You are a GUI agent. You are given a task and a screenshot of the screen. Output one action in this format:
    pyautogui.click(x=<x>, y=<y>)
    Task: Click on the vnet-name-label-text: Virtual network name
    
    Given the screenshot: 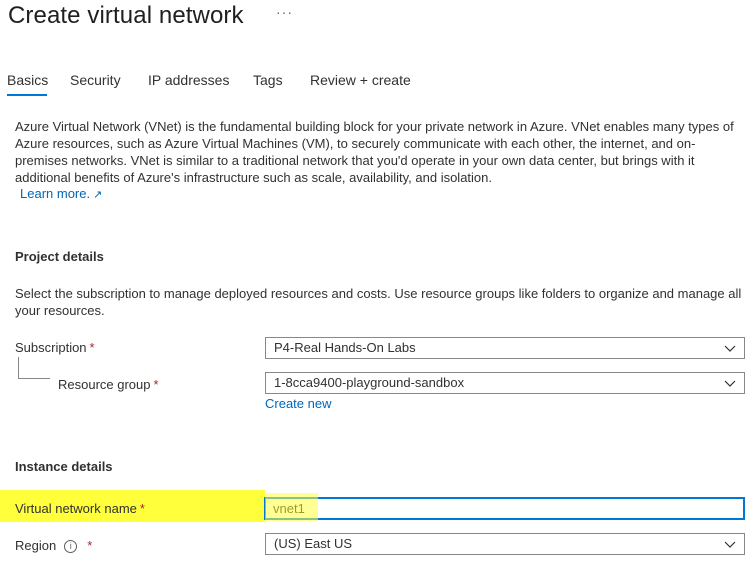 What is the action you would take?
    pyautogui.click(x=76, y=508)
    